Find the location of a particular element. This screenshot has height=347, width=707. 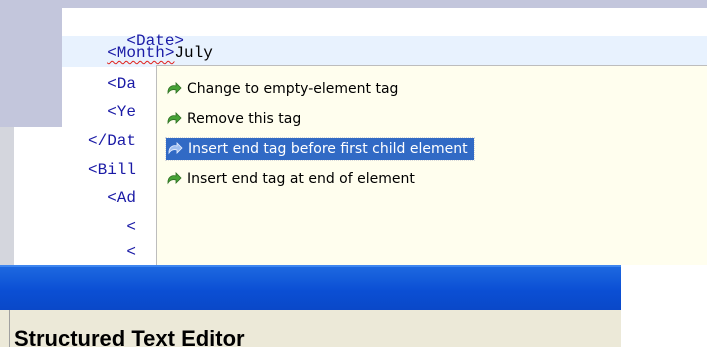

window-heading: Structured Text Editor is located at coordinates (129, 336).